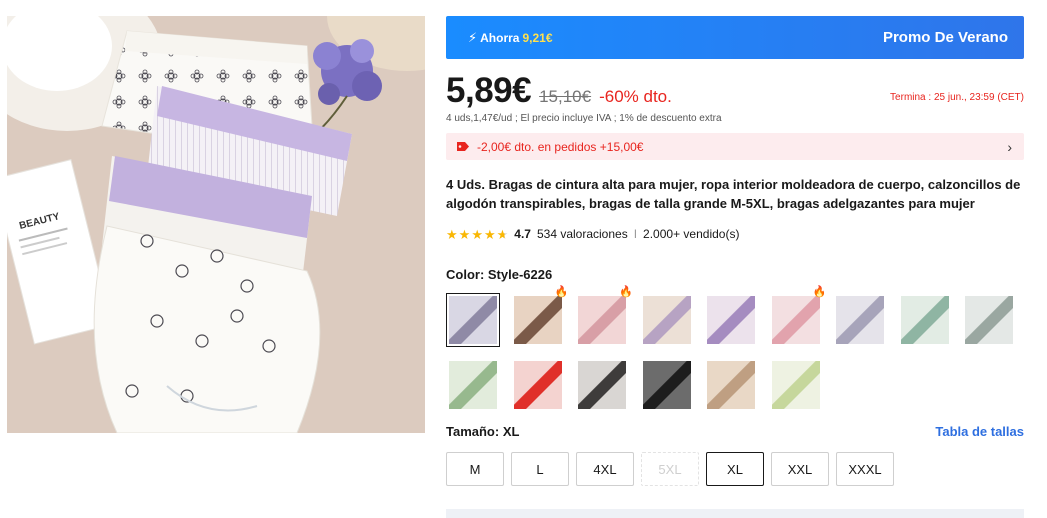  What do you see at coordinates (475, 469) in the screenshot?
I see `size-option-m: M` at bounding box center [475, 469].